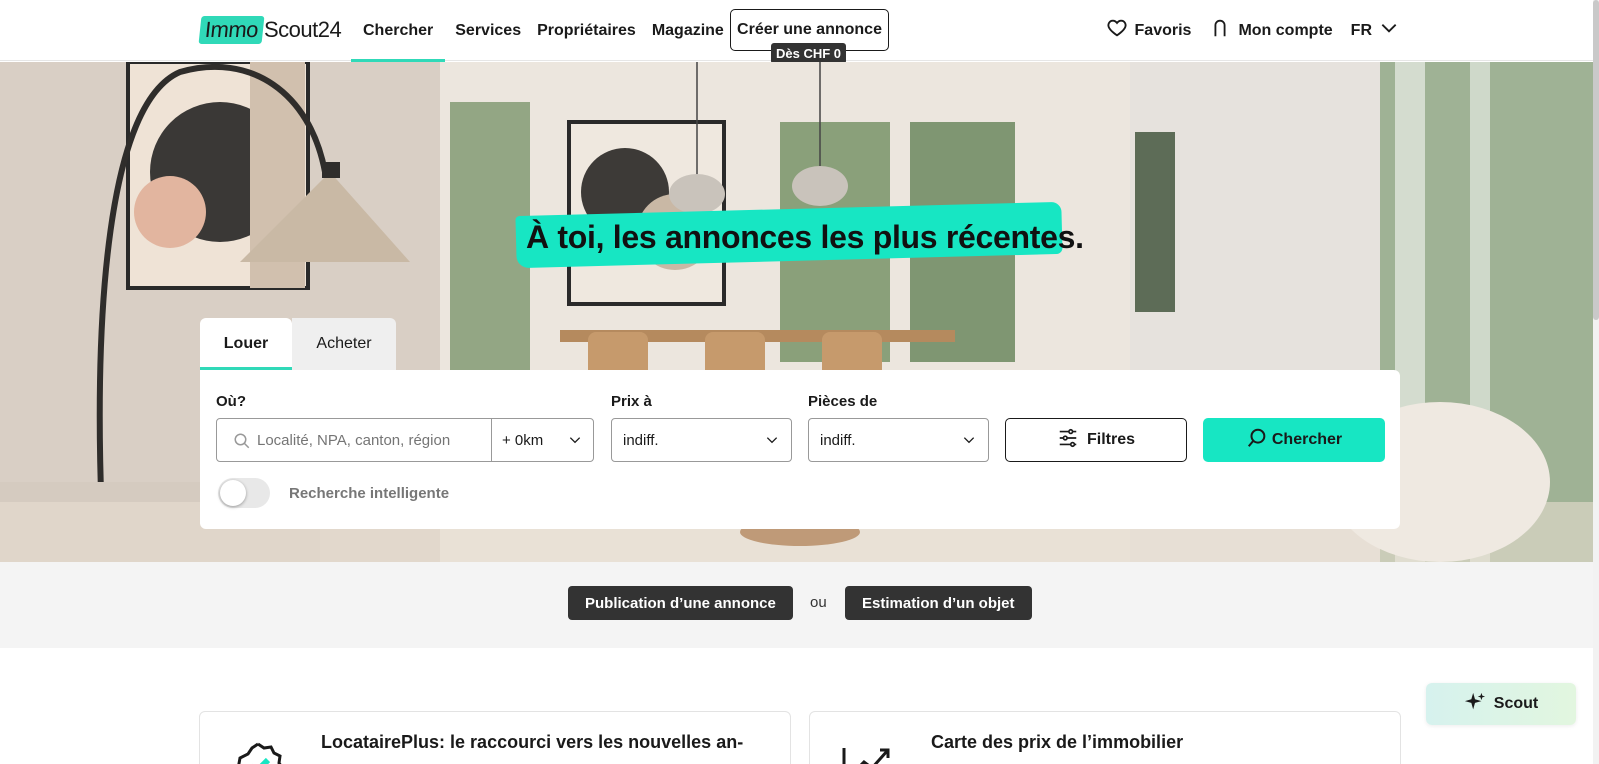  What do you see at coordinates (868, 752) in the screenshot?
I see `chart-growth-icon` at bounding box center [868, 752].